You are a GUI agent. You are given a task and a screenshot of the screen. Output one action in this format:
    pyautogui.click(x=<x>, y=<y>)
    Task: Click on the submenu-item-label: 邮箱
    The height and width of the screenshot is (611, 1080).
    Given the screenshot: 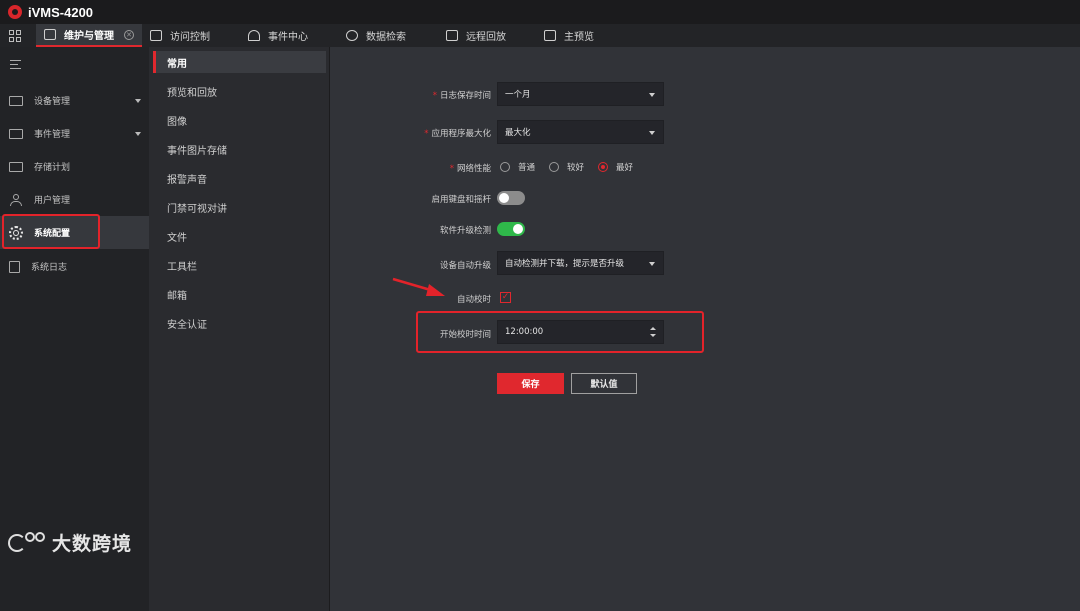 What is the action you would take?
    pyautogui.click(x=177, y=296)
    